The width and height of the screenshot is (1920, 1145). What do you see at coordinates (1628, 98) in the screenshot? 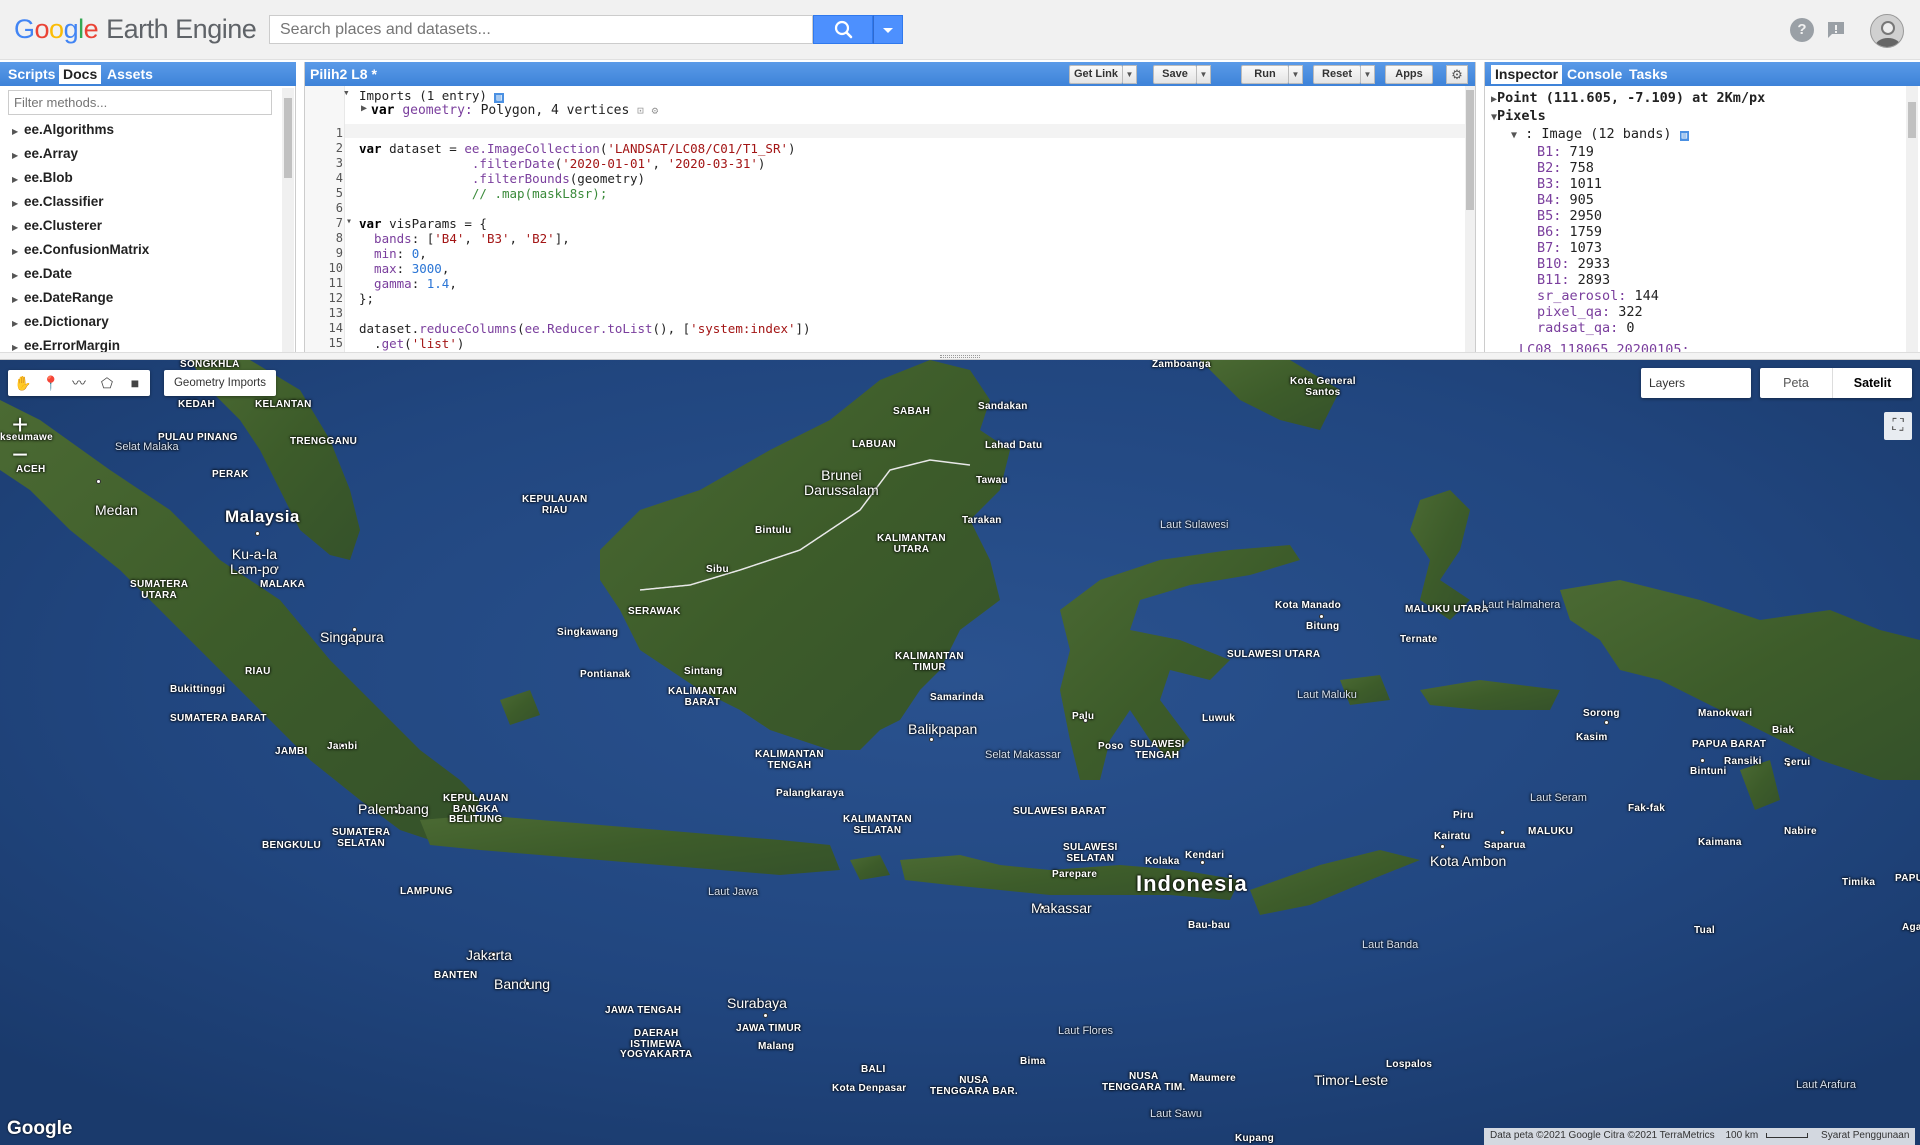
I see `inspector-point: ▶Point (111.605, -7.109) at 2Km/px` at bounding box center [1628, 98].